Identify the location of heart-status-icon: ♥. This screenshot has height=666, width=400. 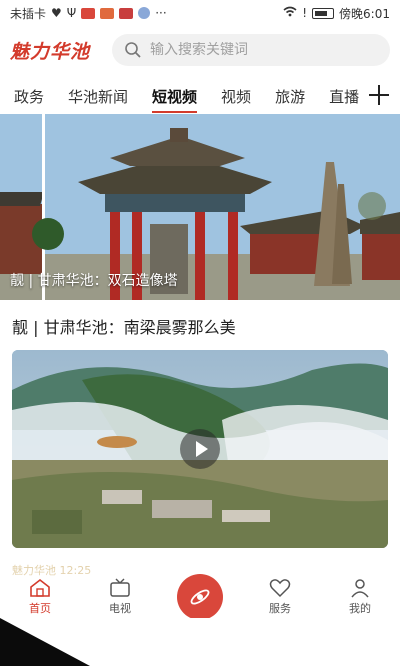
(56, 13).